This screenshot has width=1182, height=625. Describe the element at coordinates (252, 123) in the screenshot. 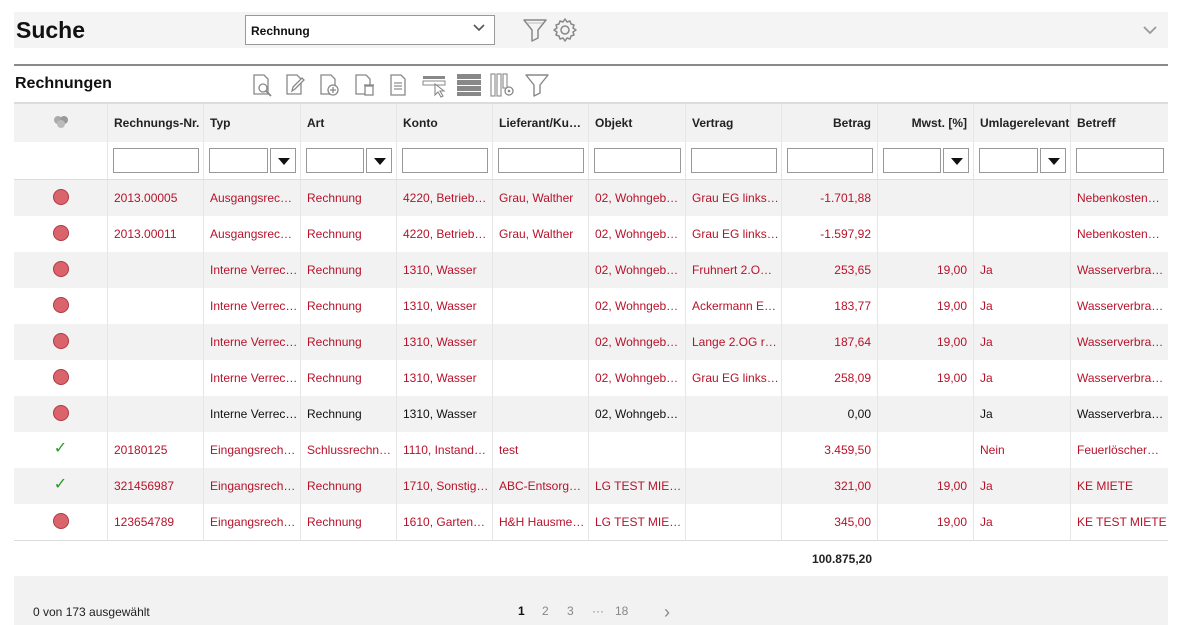

I see `column-header: Typ` at that location.